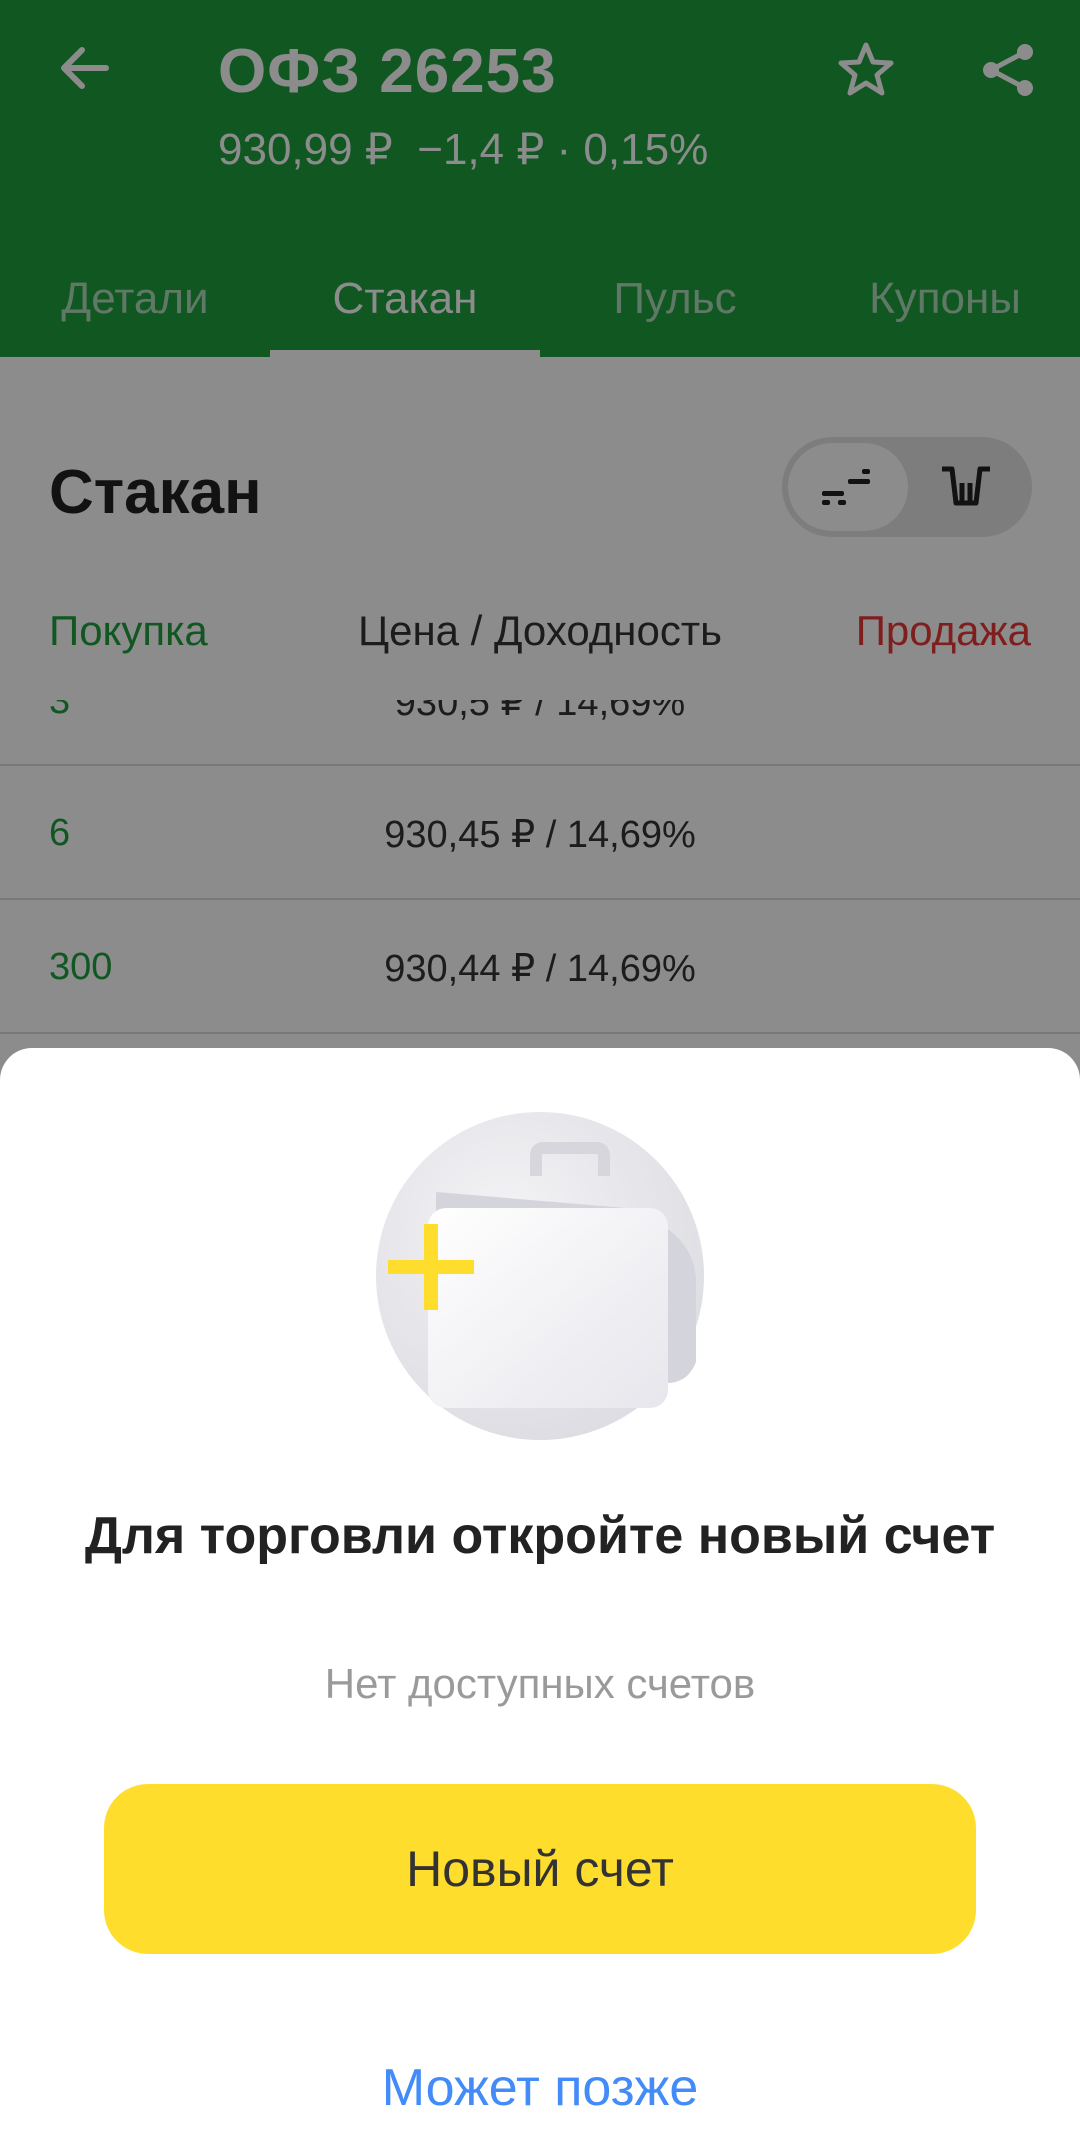  What do you see at coordinates (540, 1536) in the screenshot?
I see `sheet-title: Для торговли откройте новый счет` at bounding box center [540, 1536].